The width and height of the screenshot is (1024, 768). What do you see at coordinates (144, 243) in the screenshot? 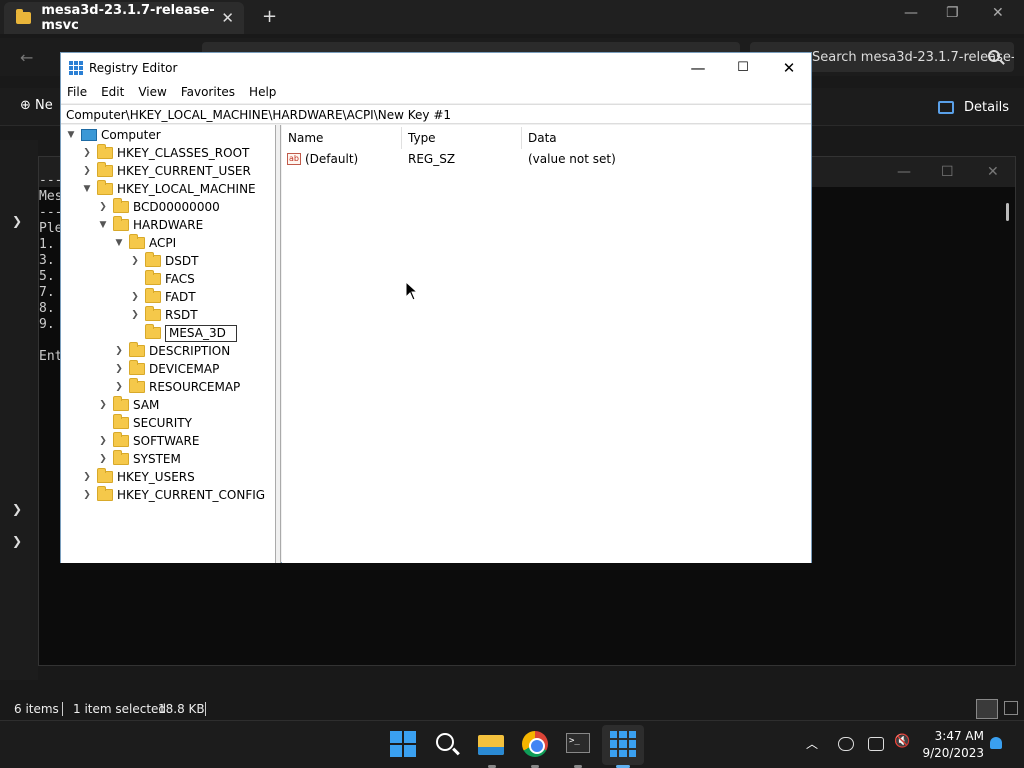
I see `tree-node-acpi: ▼ ACPI` at bounding box center [144, 243].